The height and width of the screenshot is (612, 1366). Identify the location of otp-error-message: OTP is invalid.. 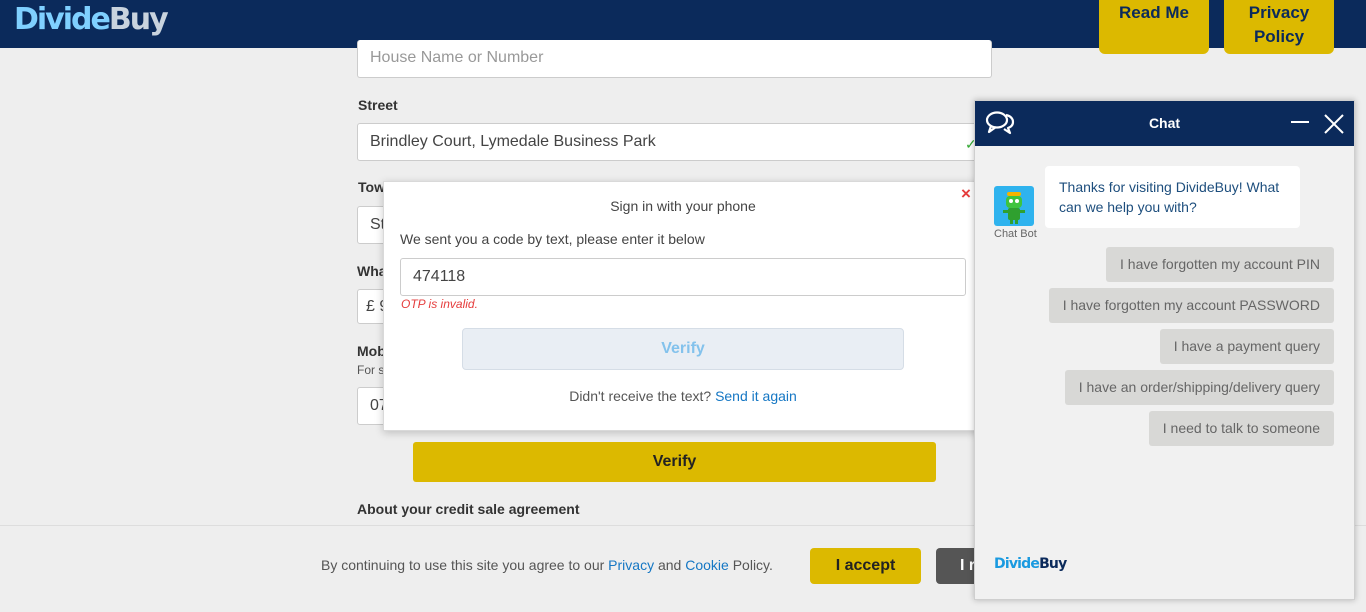
(439, 304).